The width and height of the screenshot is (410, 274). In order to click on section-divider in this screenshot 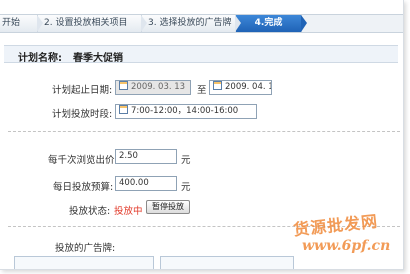, I will do `click(204, 131)`.